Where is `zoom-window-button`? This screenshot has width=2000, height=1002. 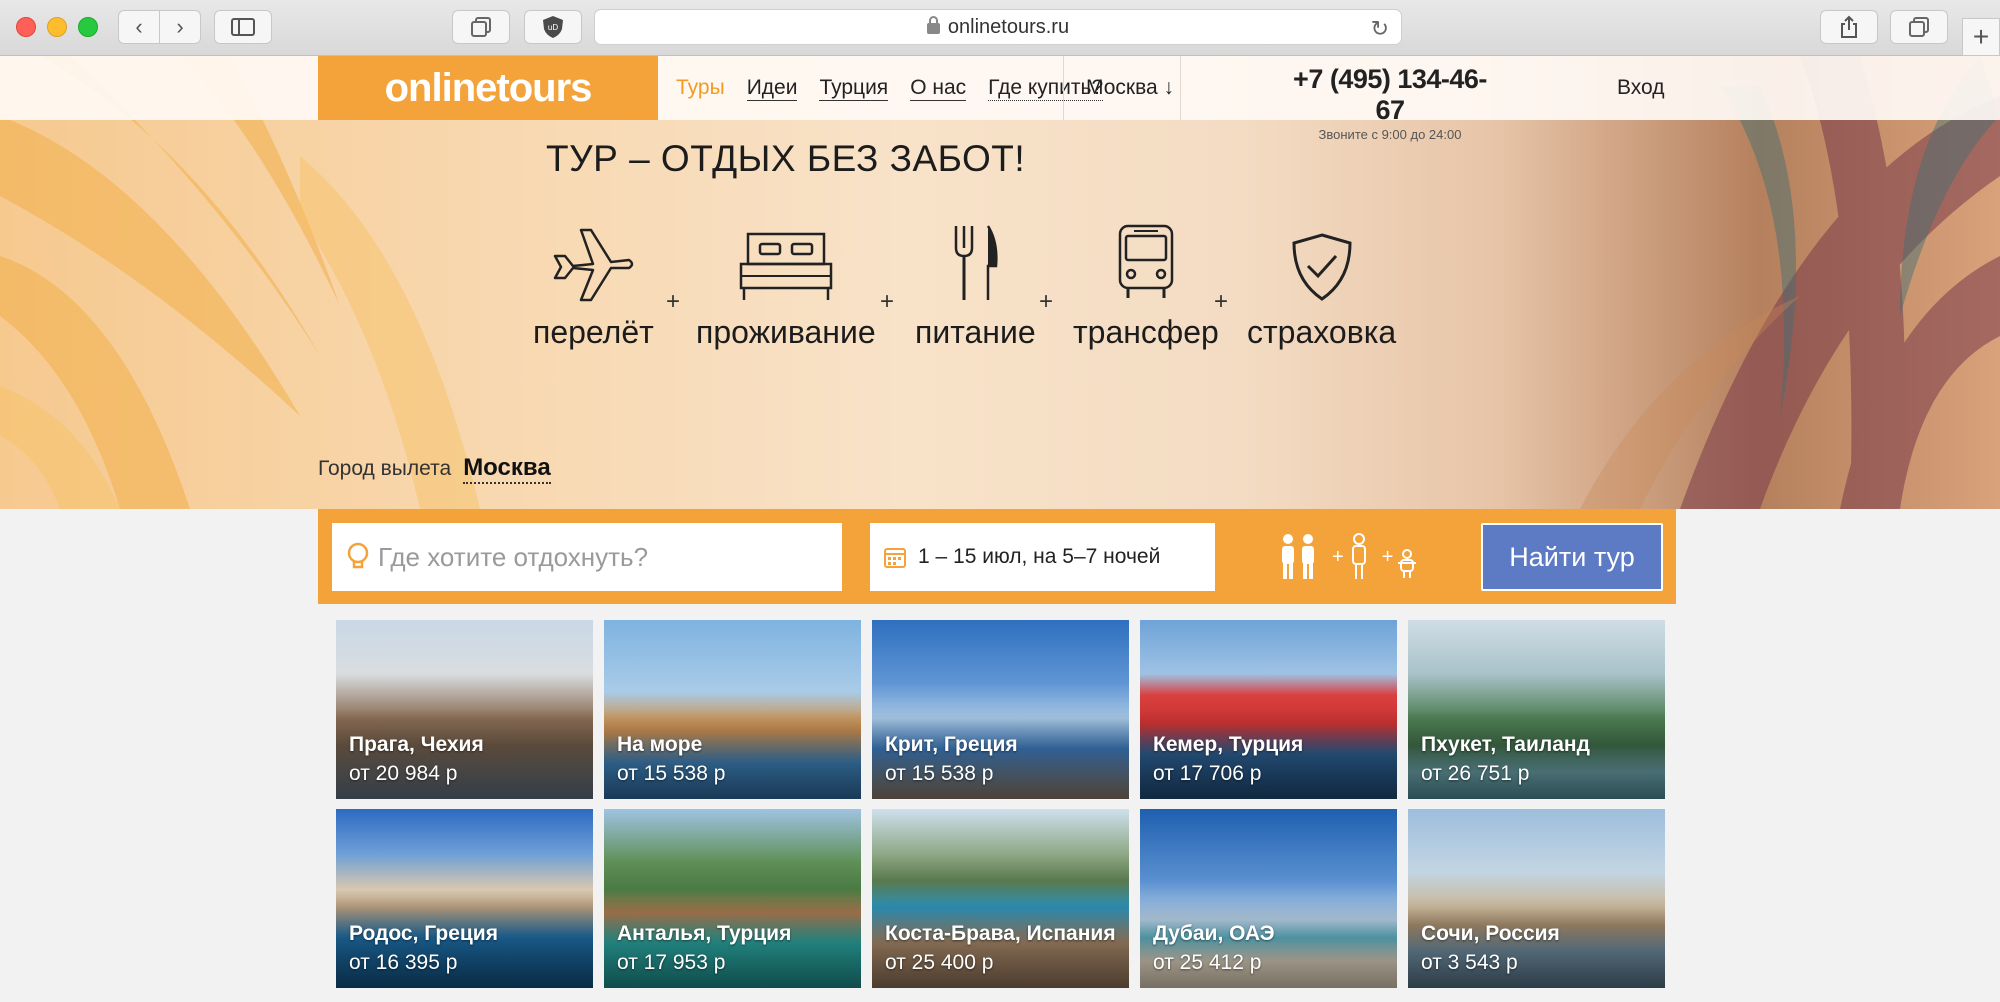 zoom-window-button is located at coordinates (88, 27).